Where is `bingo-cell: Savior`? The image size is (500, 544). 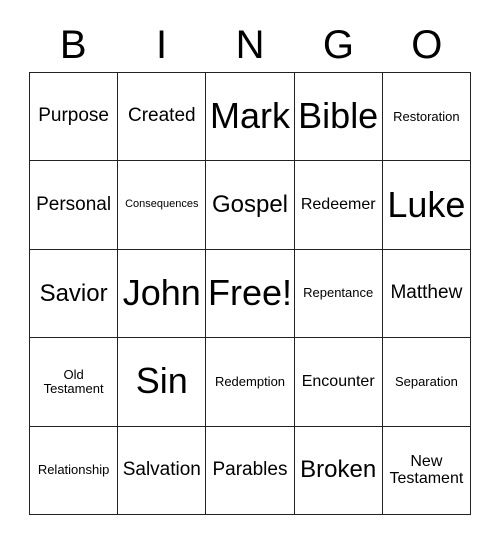
bingo-cell: Savior is located at coordinates (74, 294).